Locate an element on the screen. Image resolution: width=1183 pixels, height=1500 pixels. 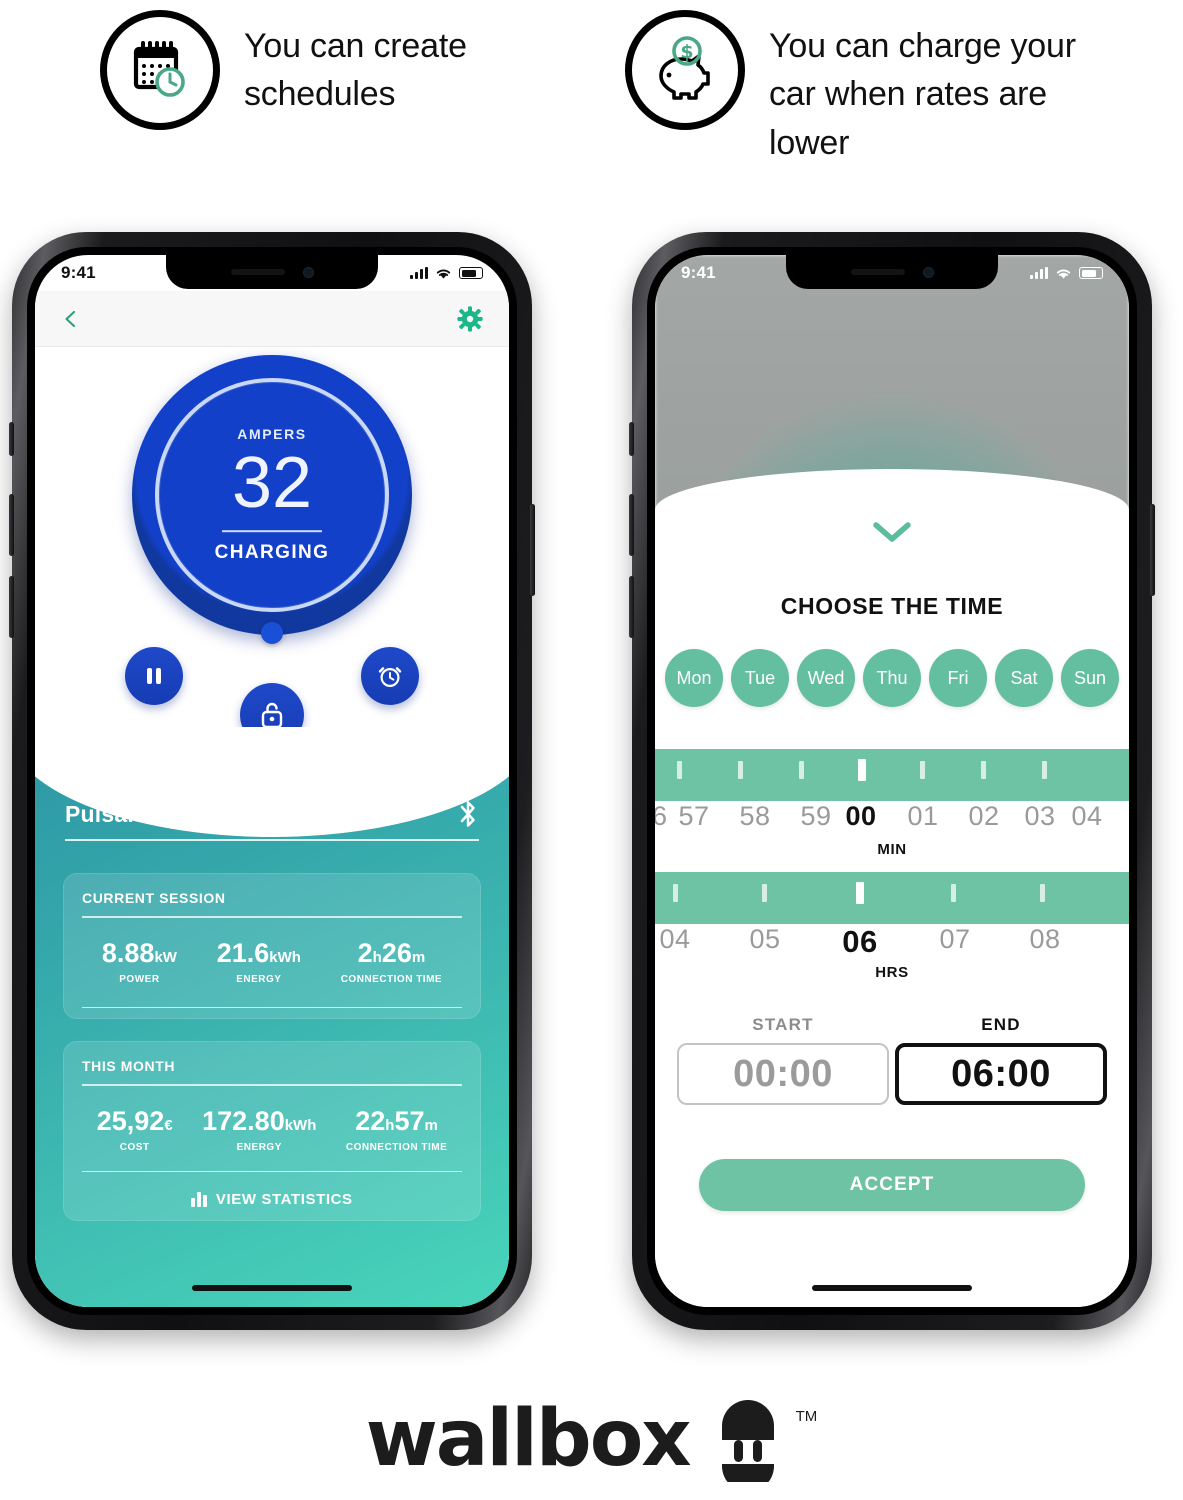
end-time-input: 06:00 is located at coordinates (1001, 1074).